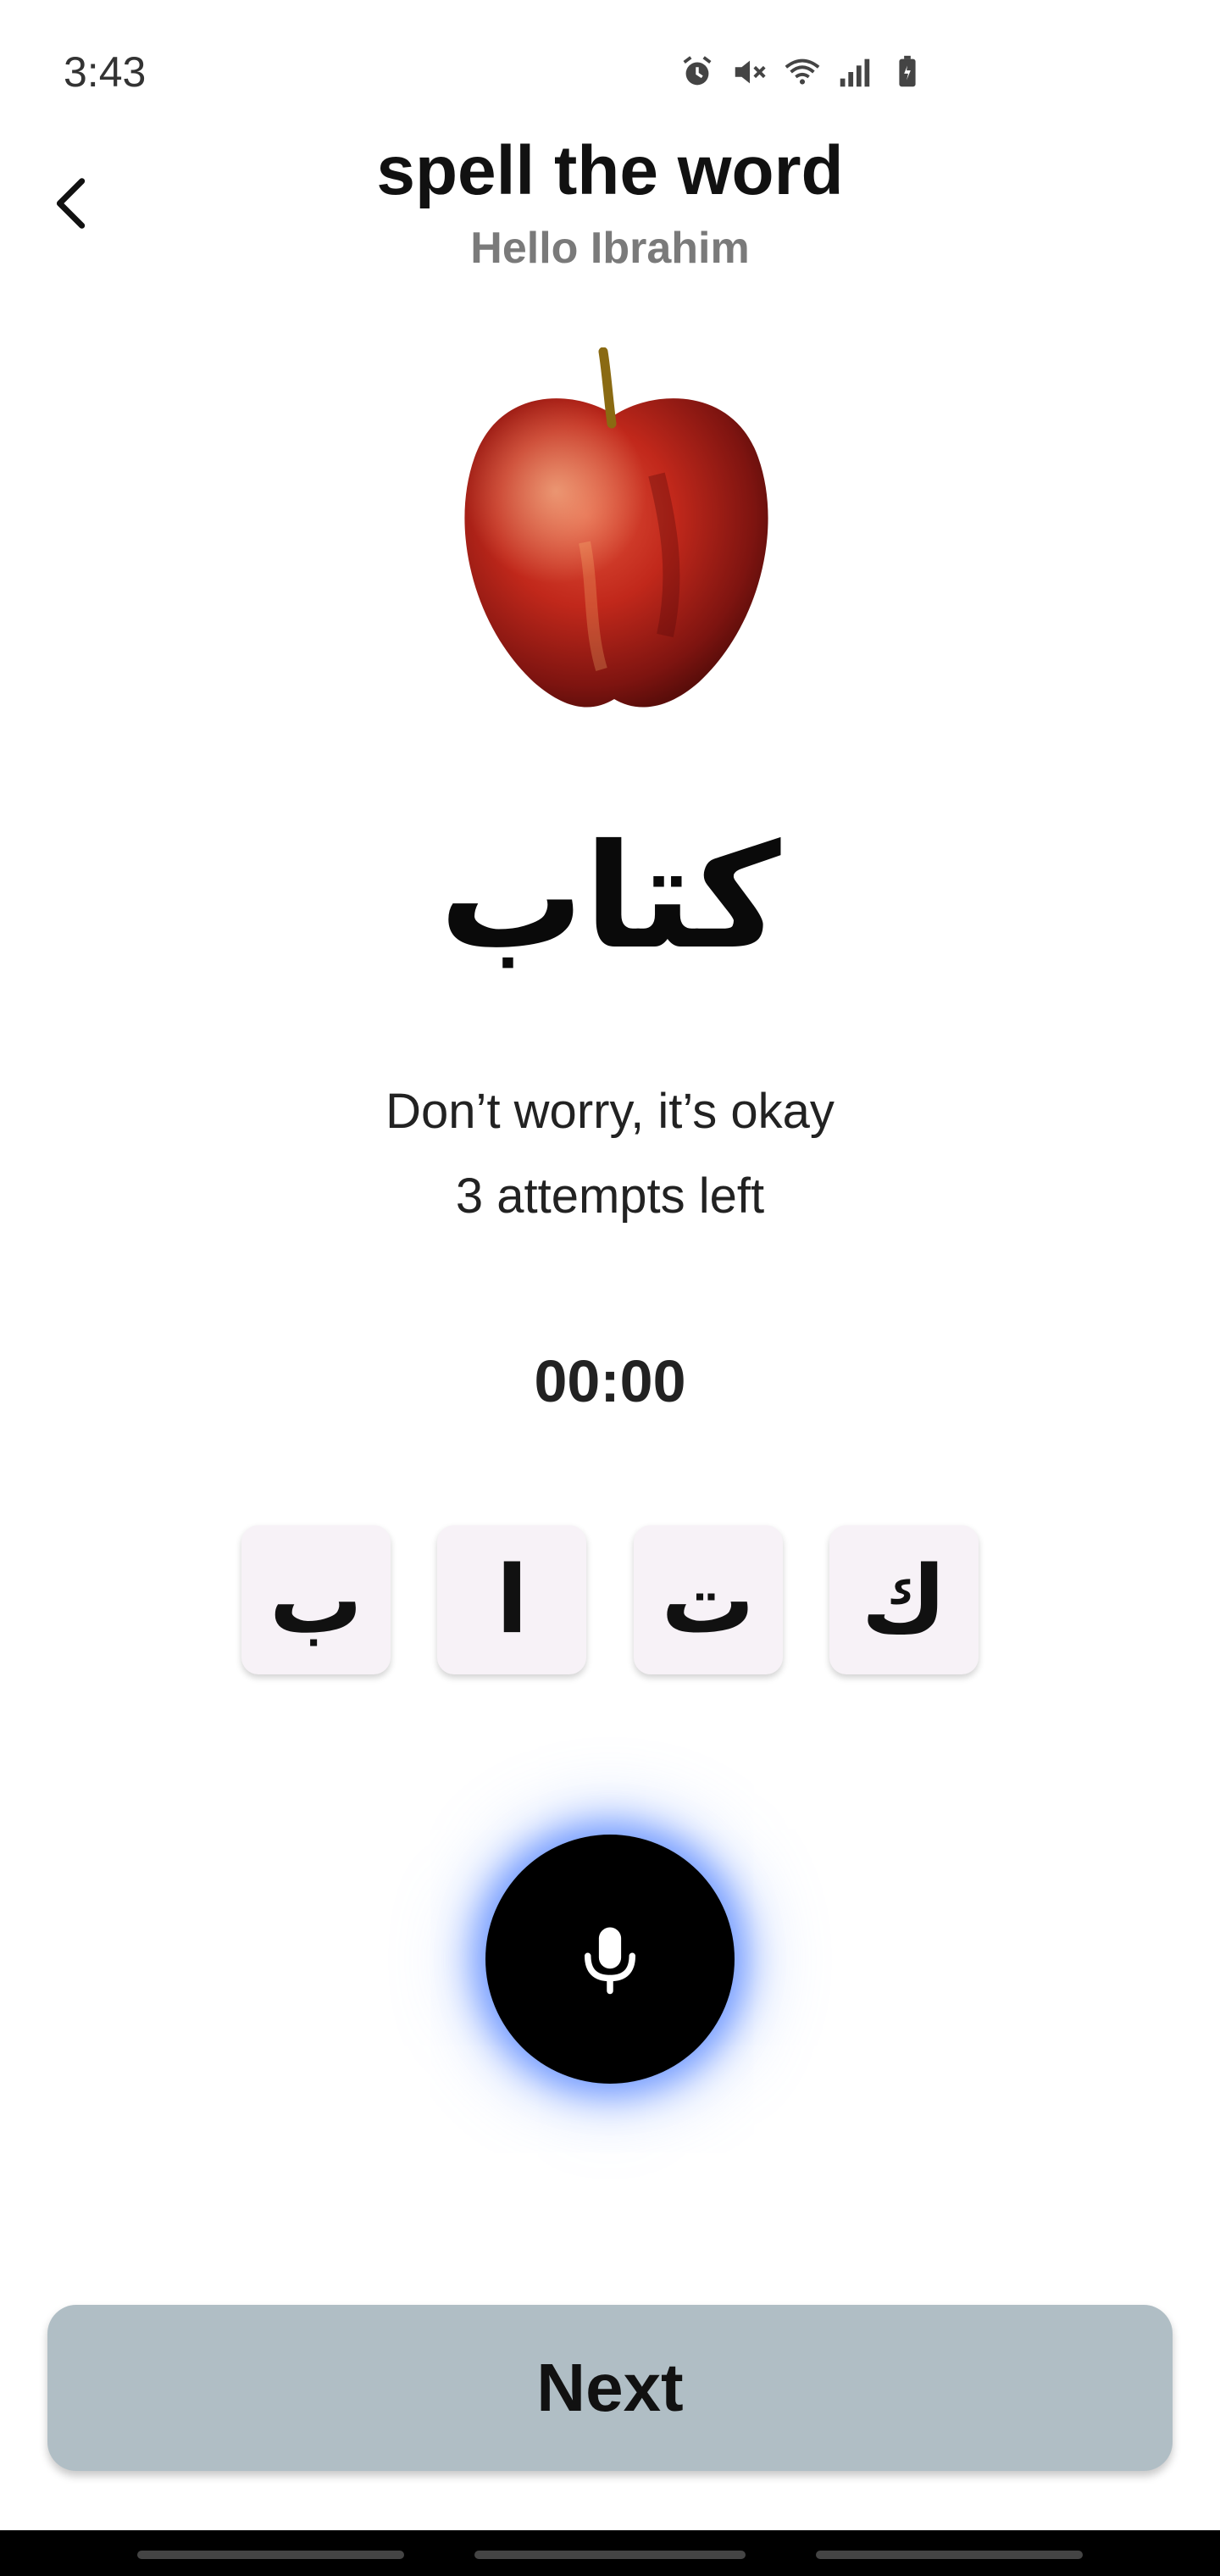 Image resolution: width=1220 pixels, height=2576 pixels. I want to click on next-button: Next, so click(610, 2388).